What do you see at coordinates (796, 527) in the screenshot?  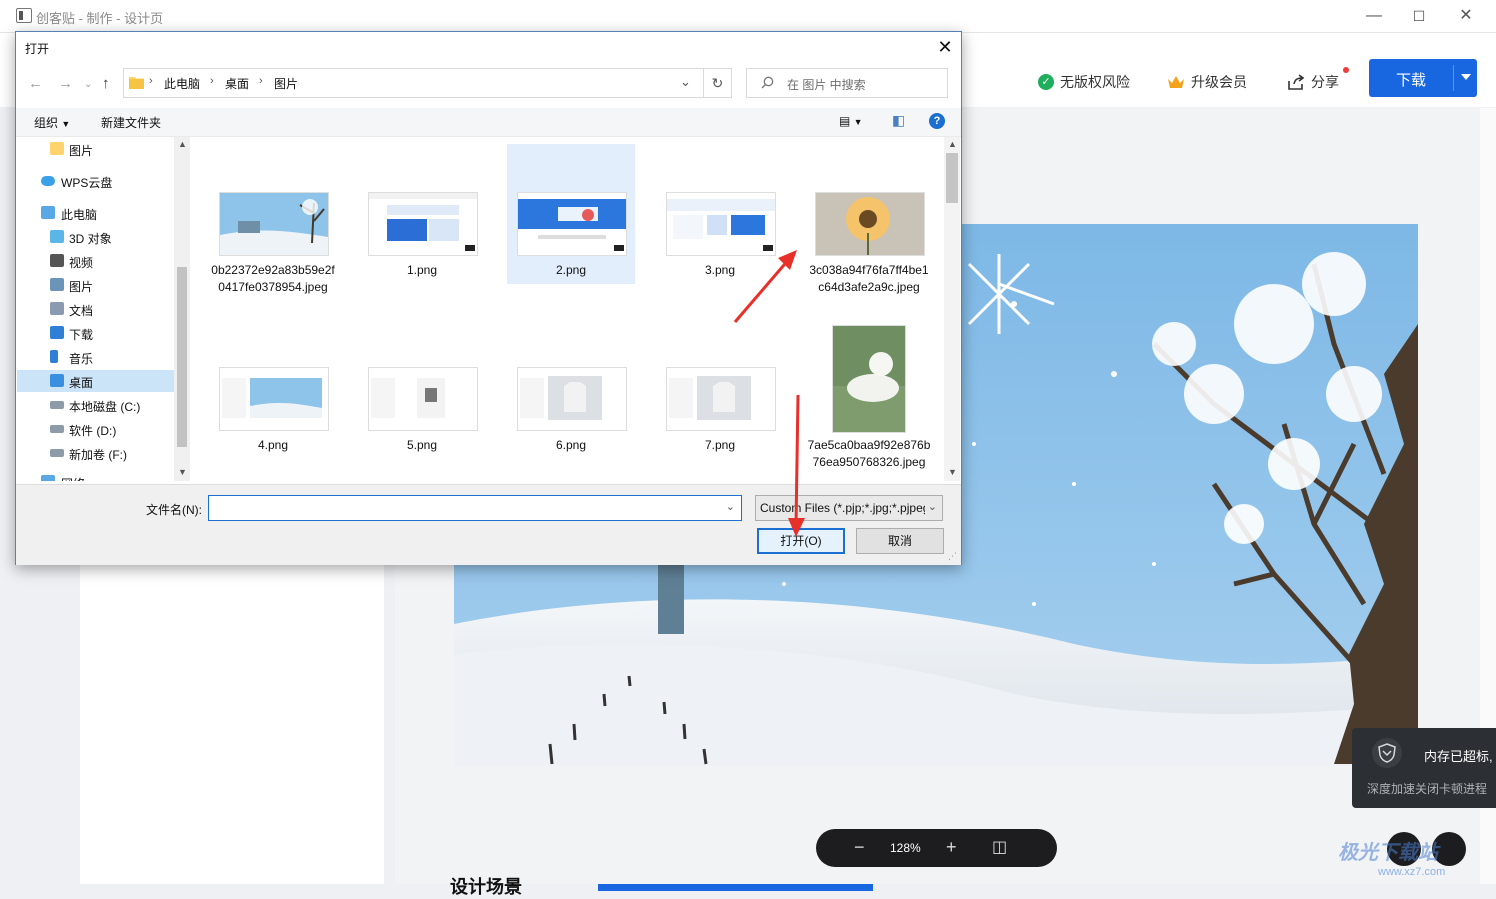 I see `arrowhead-icon` at bounding box center [796, 527].